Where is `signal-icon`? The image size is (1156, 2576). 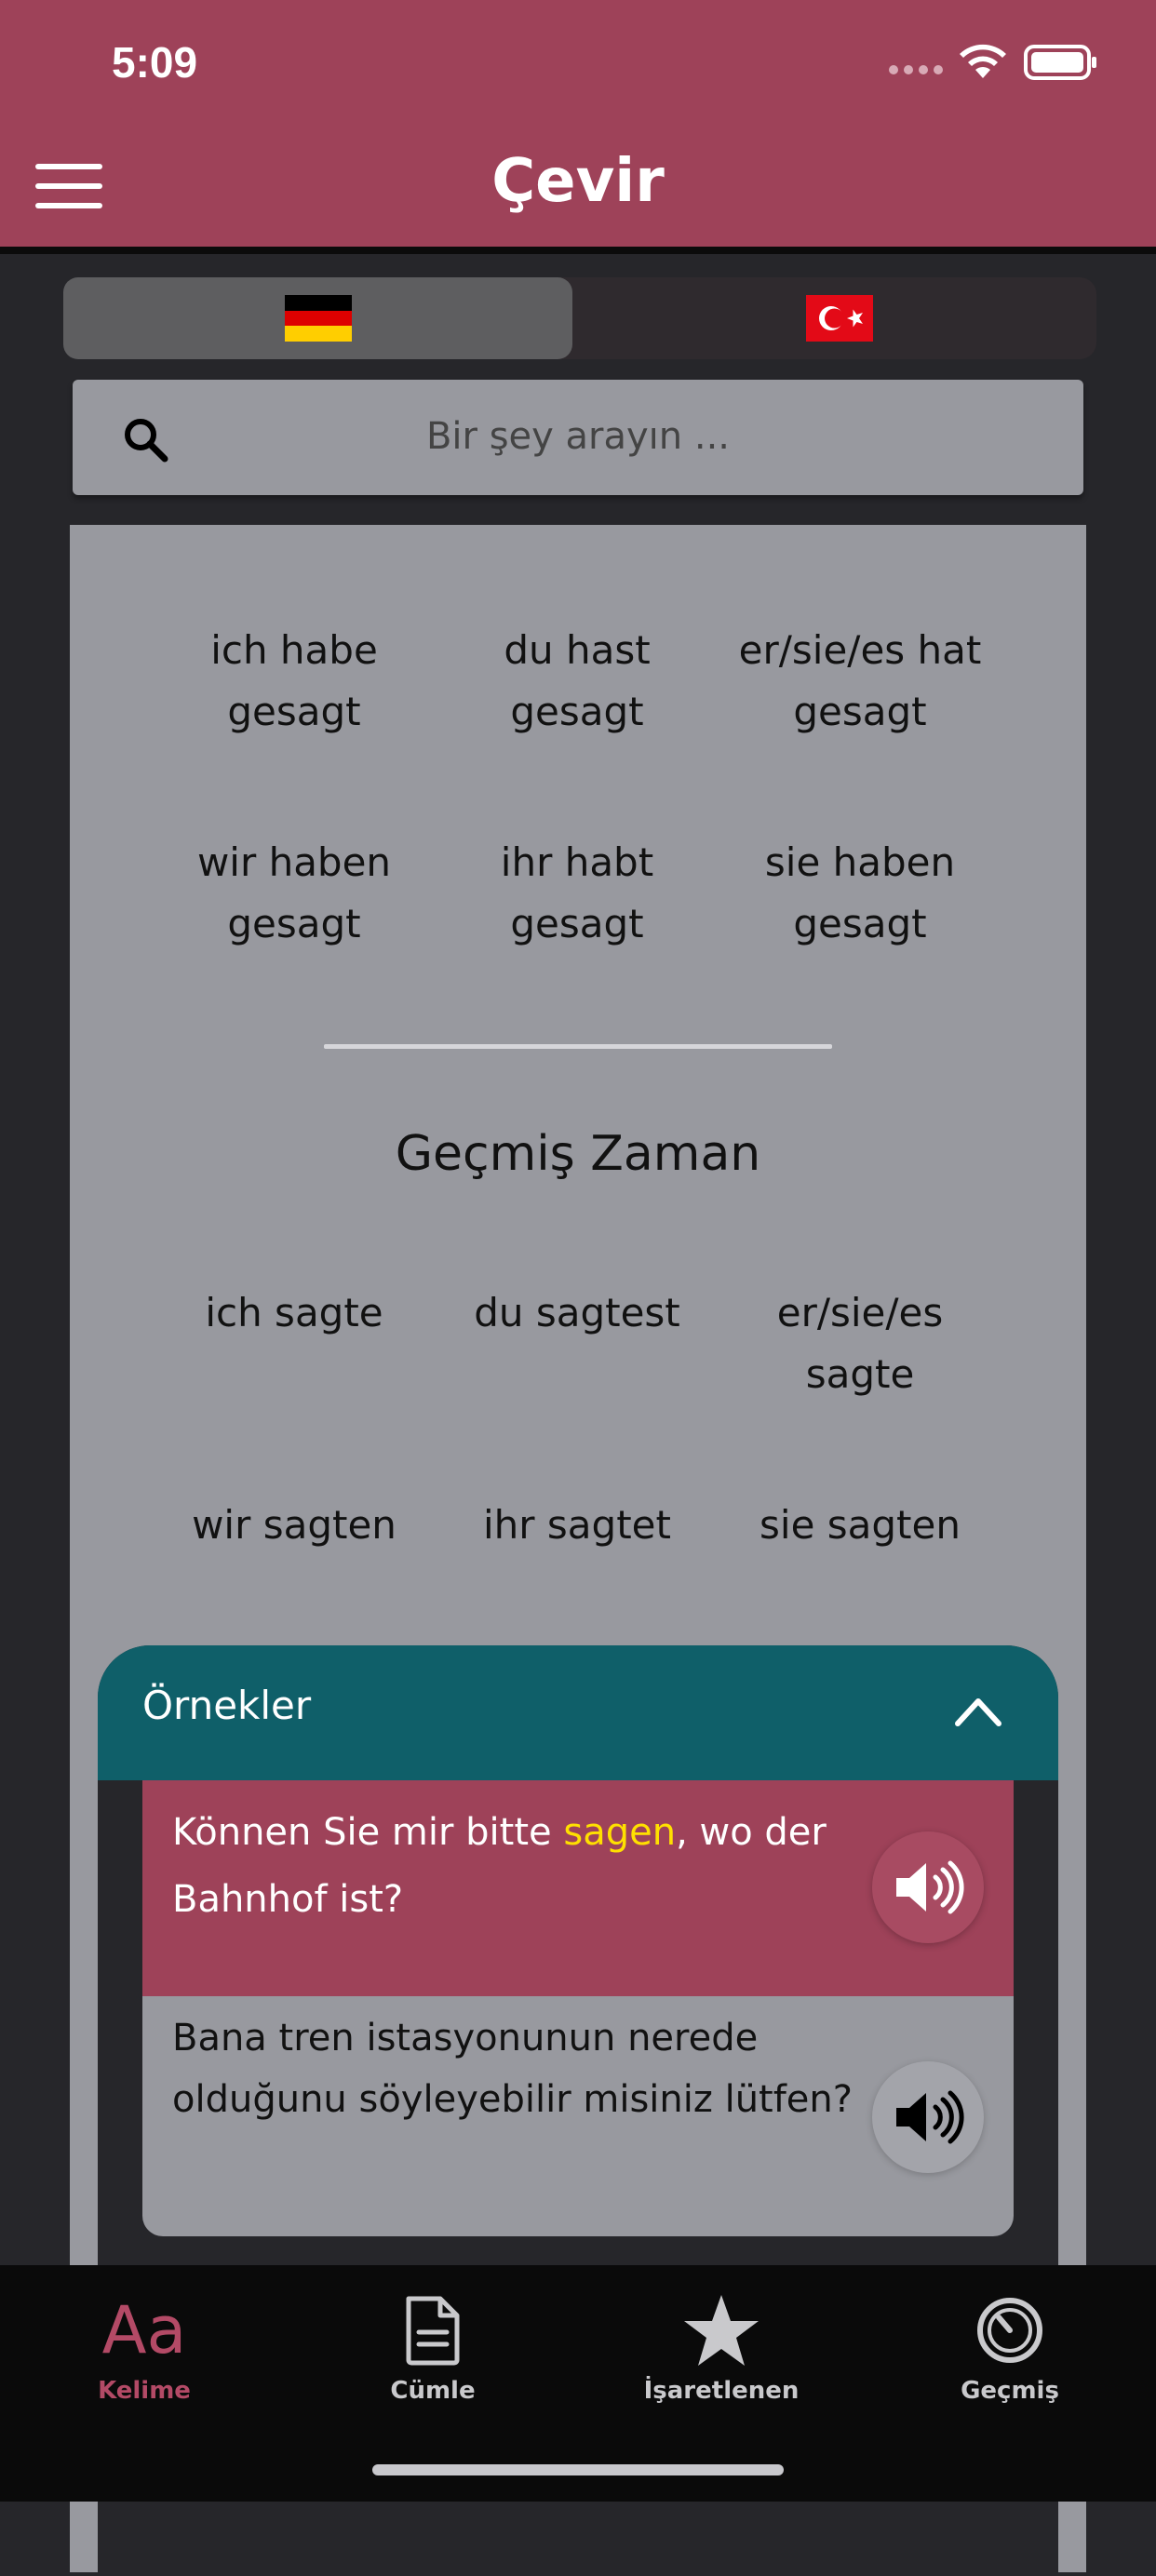 signal-icon is located at coordinates (916, 69).